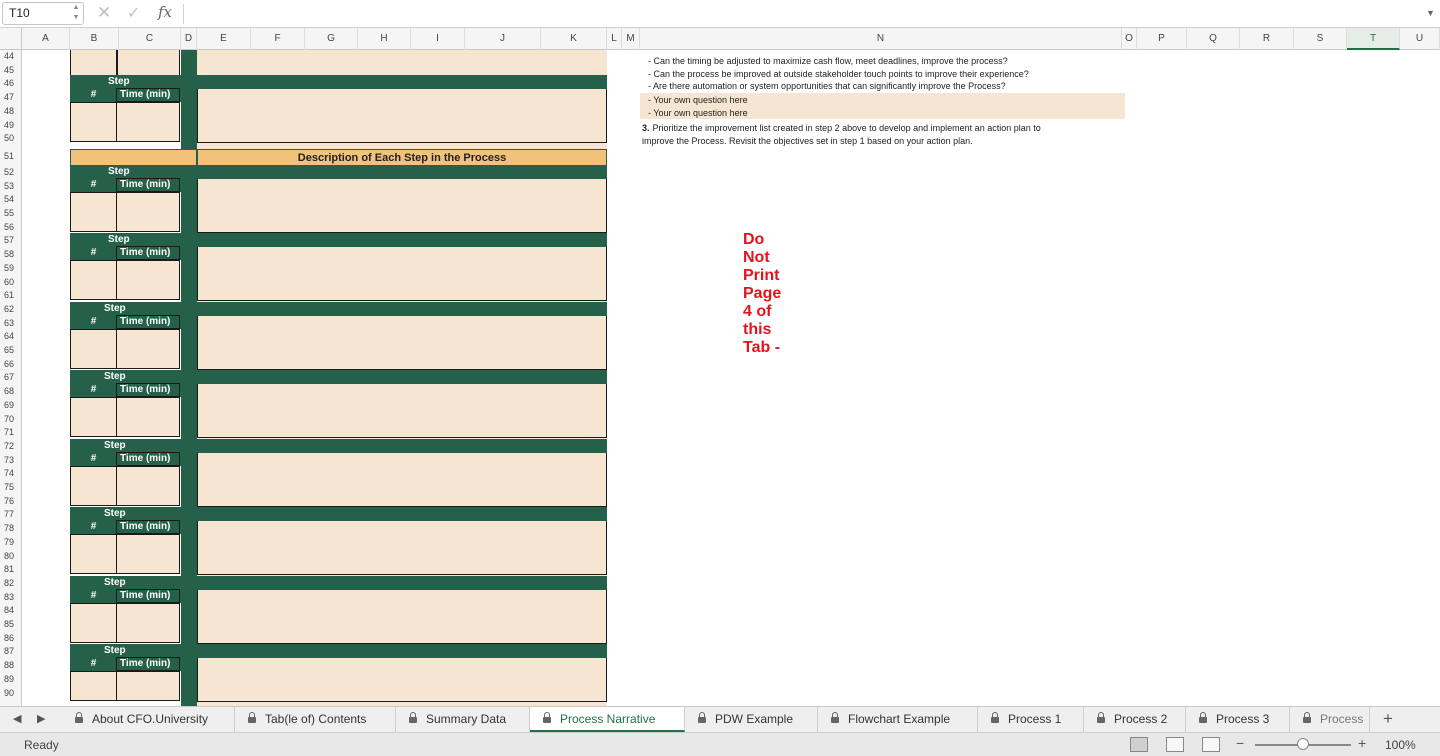 Image resolution: width=1440 pixels, height=756 pixels. I want to click on row-header-70: 70, so click(10, 420).